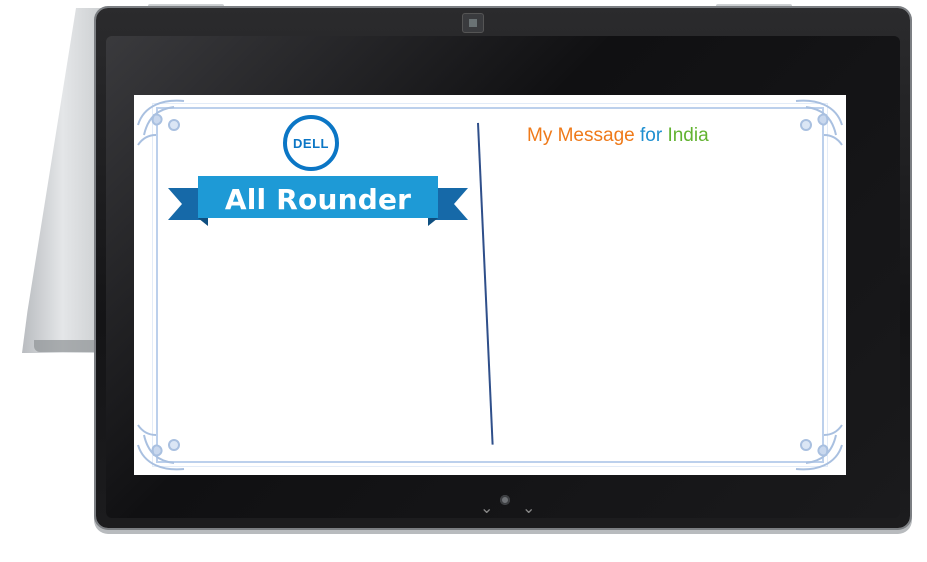 Image resolution: width=927 pixels, height=562 pixels. Describe the element at coordinates (528, 507) in the screenshot. I see `right-indicator-icon: ⌄` at that location.